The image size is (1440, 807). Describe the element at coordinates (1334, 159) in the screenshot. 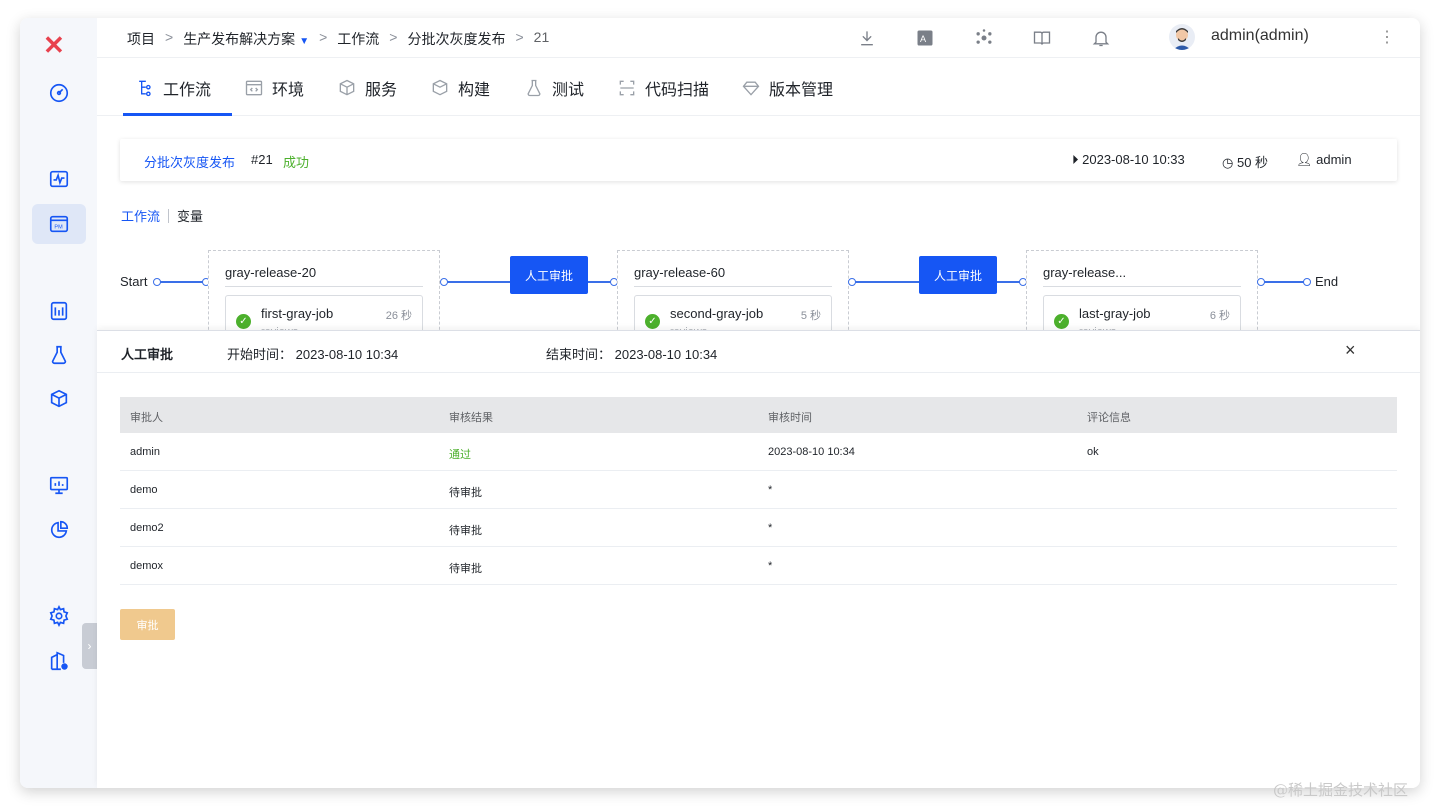

I see `run-user-value: admin` at that location.